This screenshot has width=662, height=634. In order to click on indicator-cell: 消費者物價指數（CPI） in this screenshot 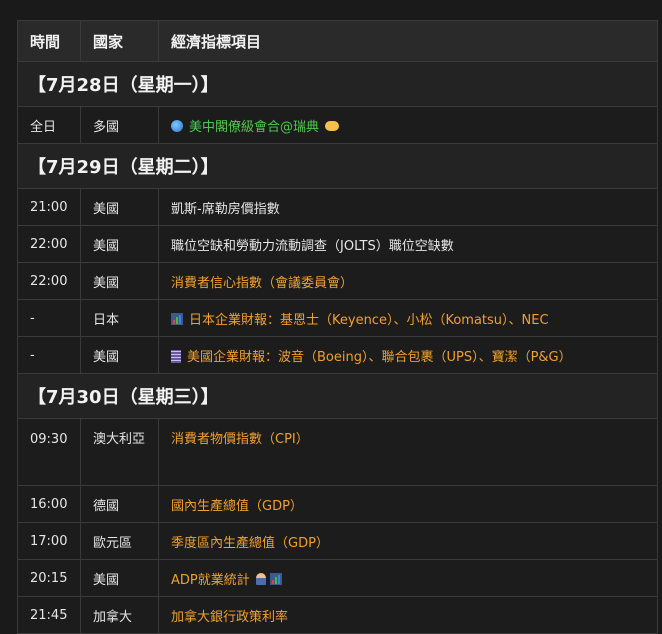, I will do `click(408, 452)`.